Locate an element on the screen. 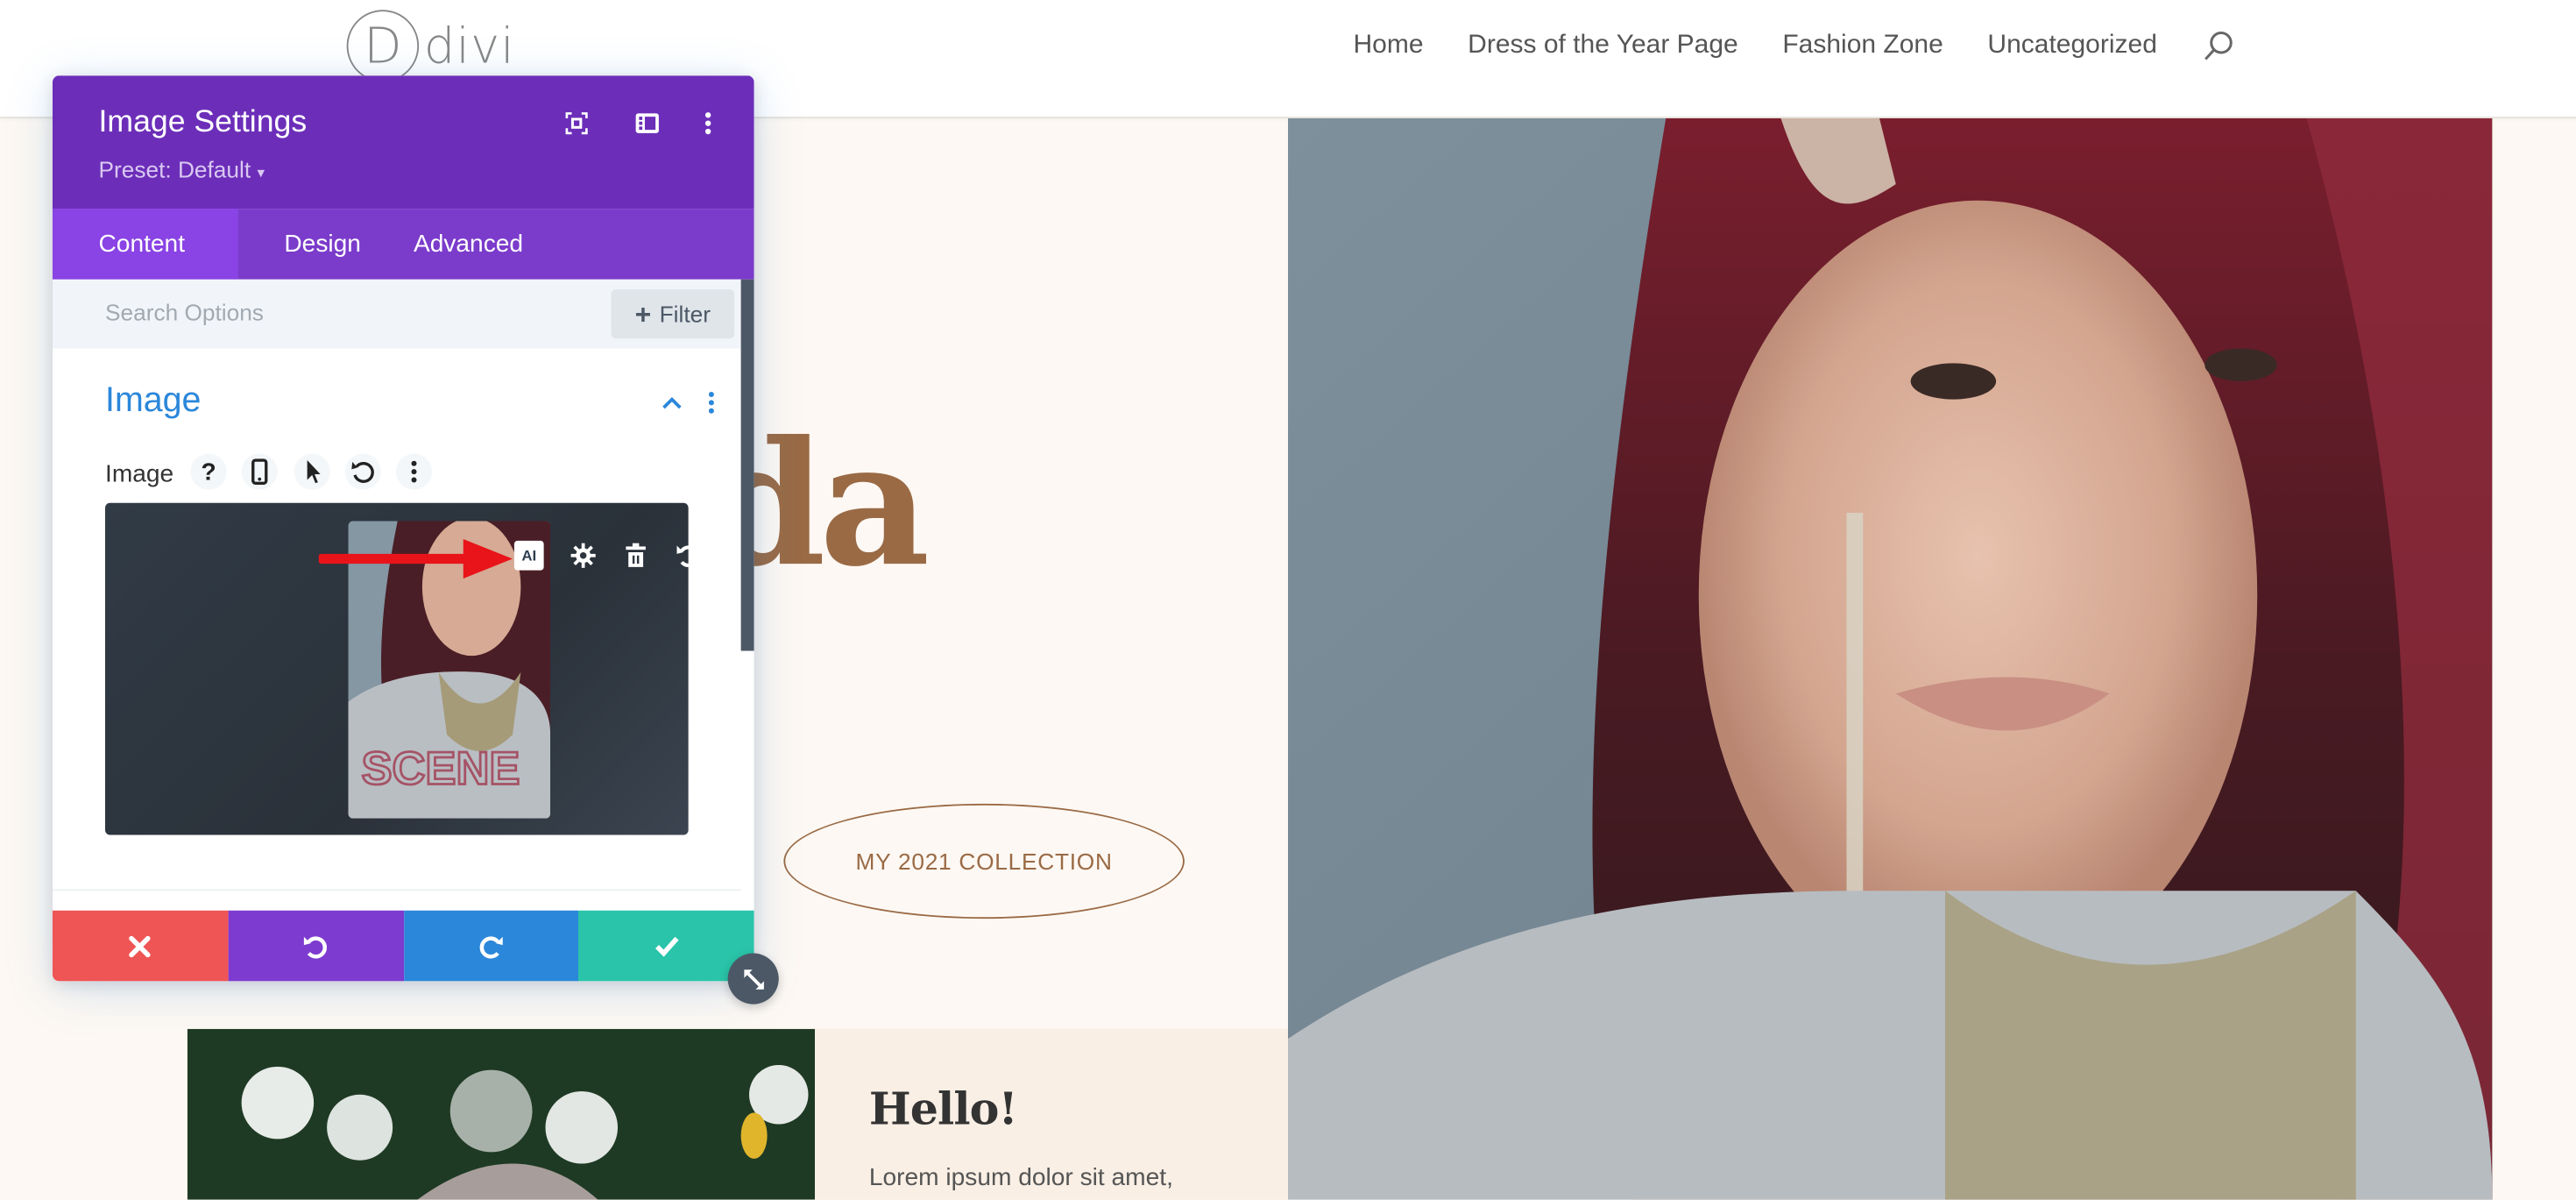  chevron-up-icon is located at coordinates (672, 400).